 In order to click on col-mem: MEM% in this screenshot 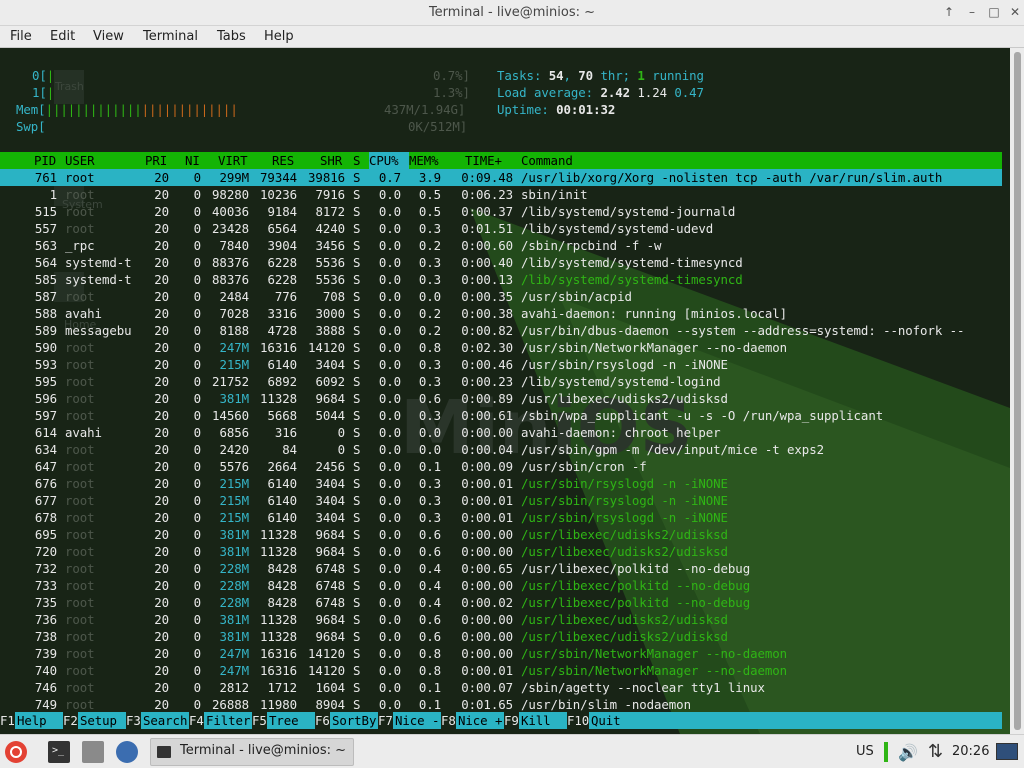, I will do `click(424, 160)`.